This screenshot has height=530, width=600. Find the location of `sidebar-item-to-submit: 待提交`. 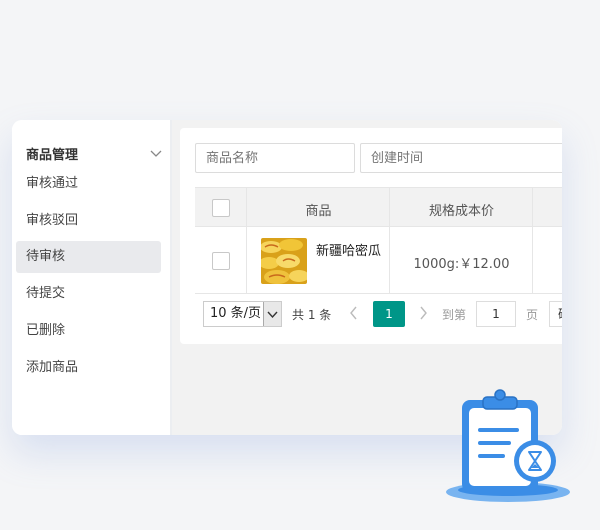

sidebar-item-to-submit: 待提交 is located at coordinates (88, 294).